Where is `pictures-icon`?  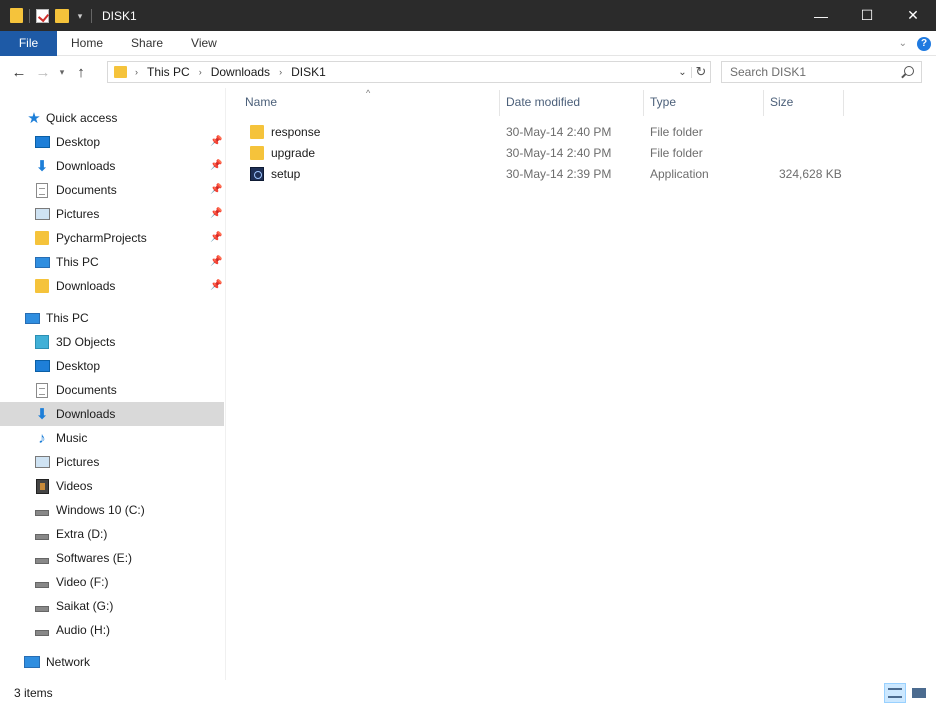
pictures-icon is located at coordinates (42, 214).